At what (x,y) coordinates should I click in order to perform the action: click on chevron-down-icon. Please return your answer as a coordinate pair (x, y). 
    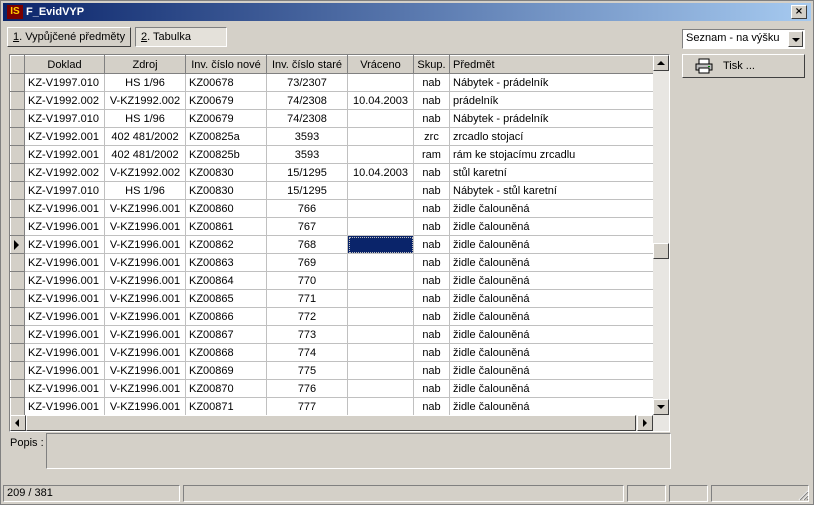
    Looking at the image, I should click on (795, 39).